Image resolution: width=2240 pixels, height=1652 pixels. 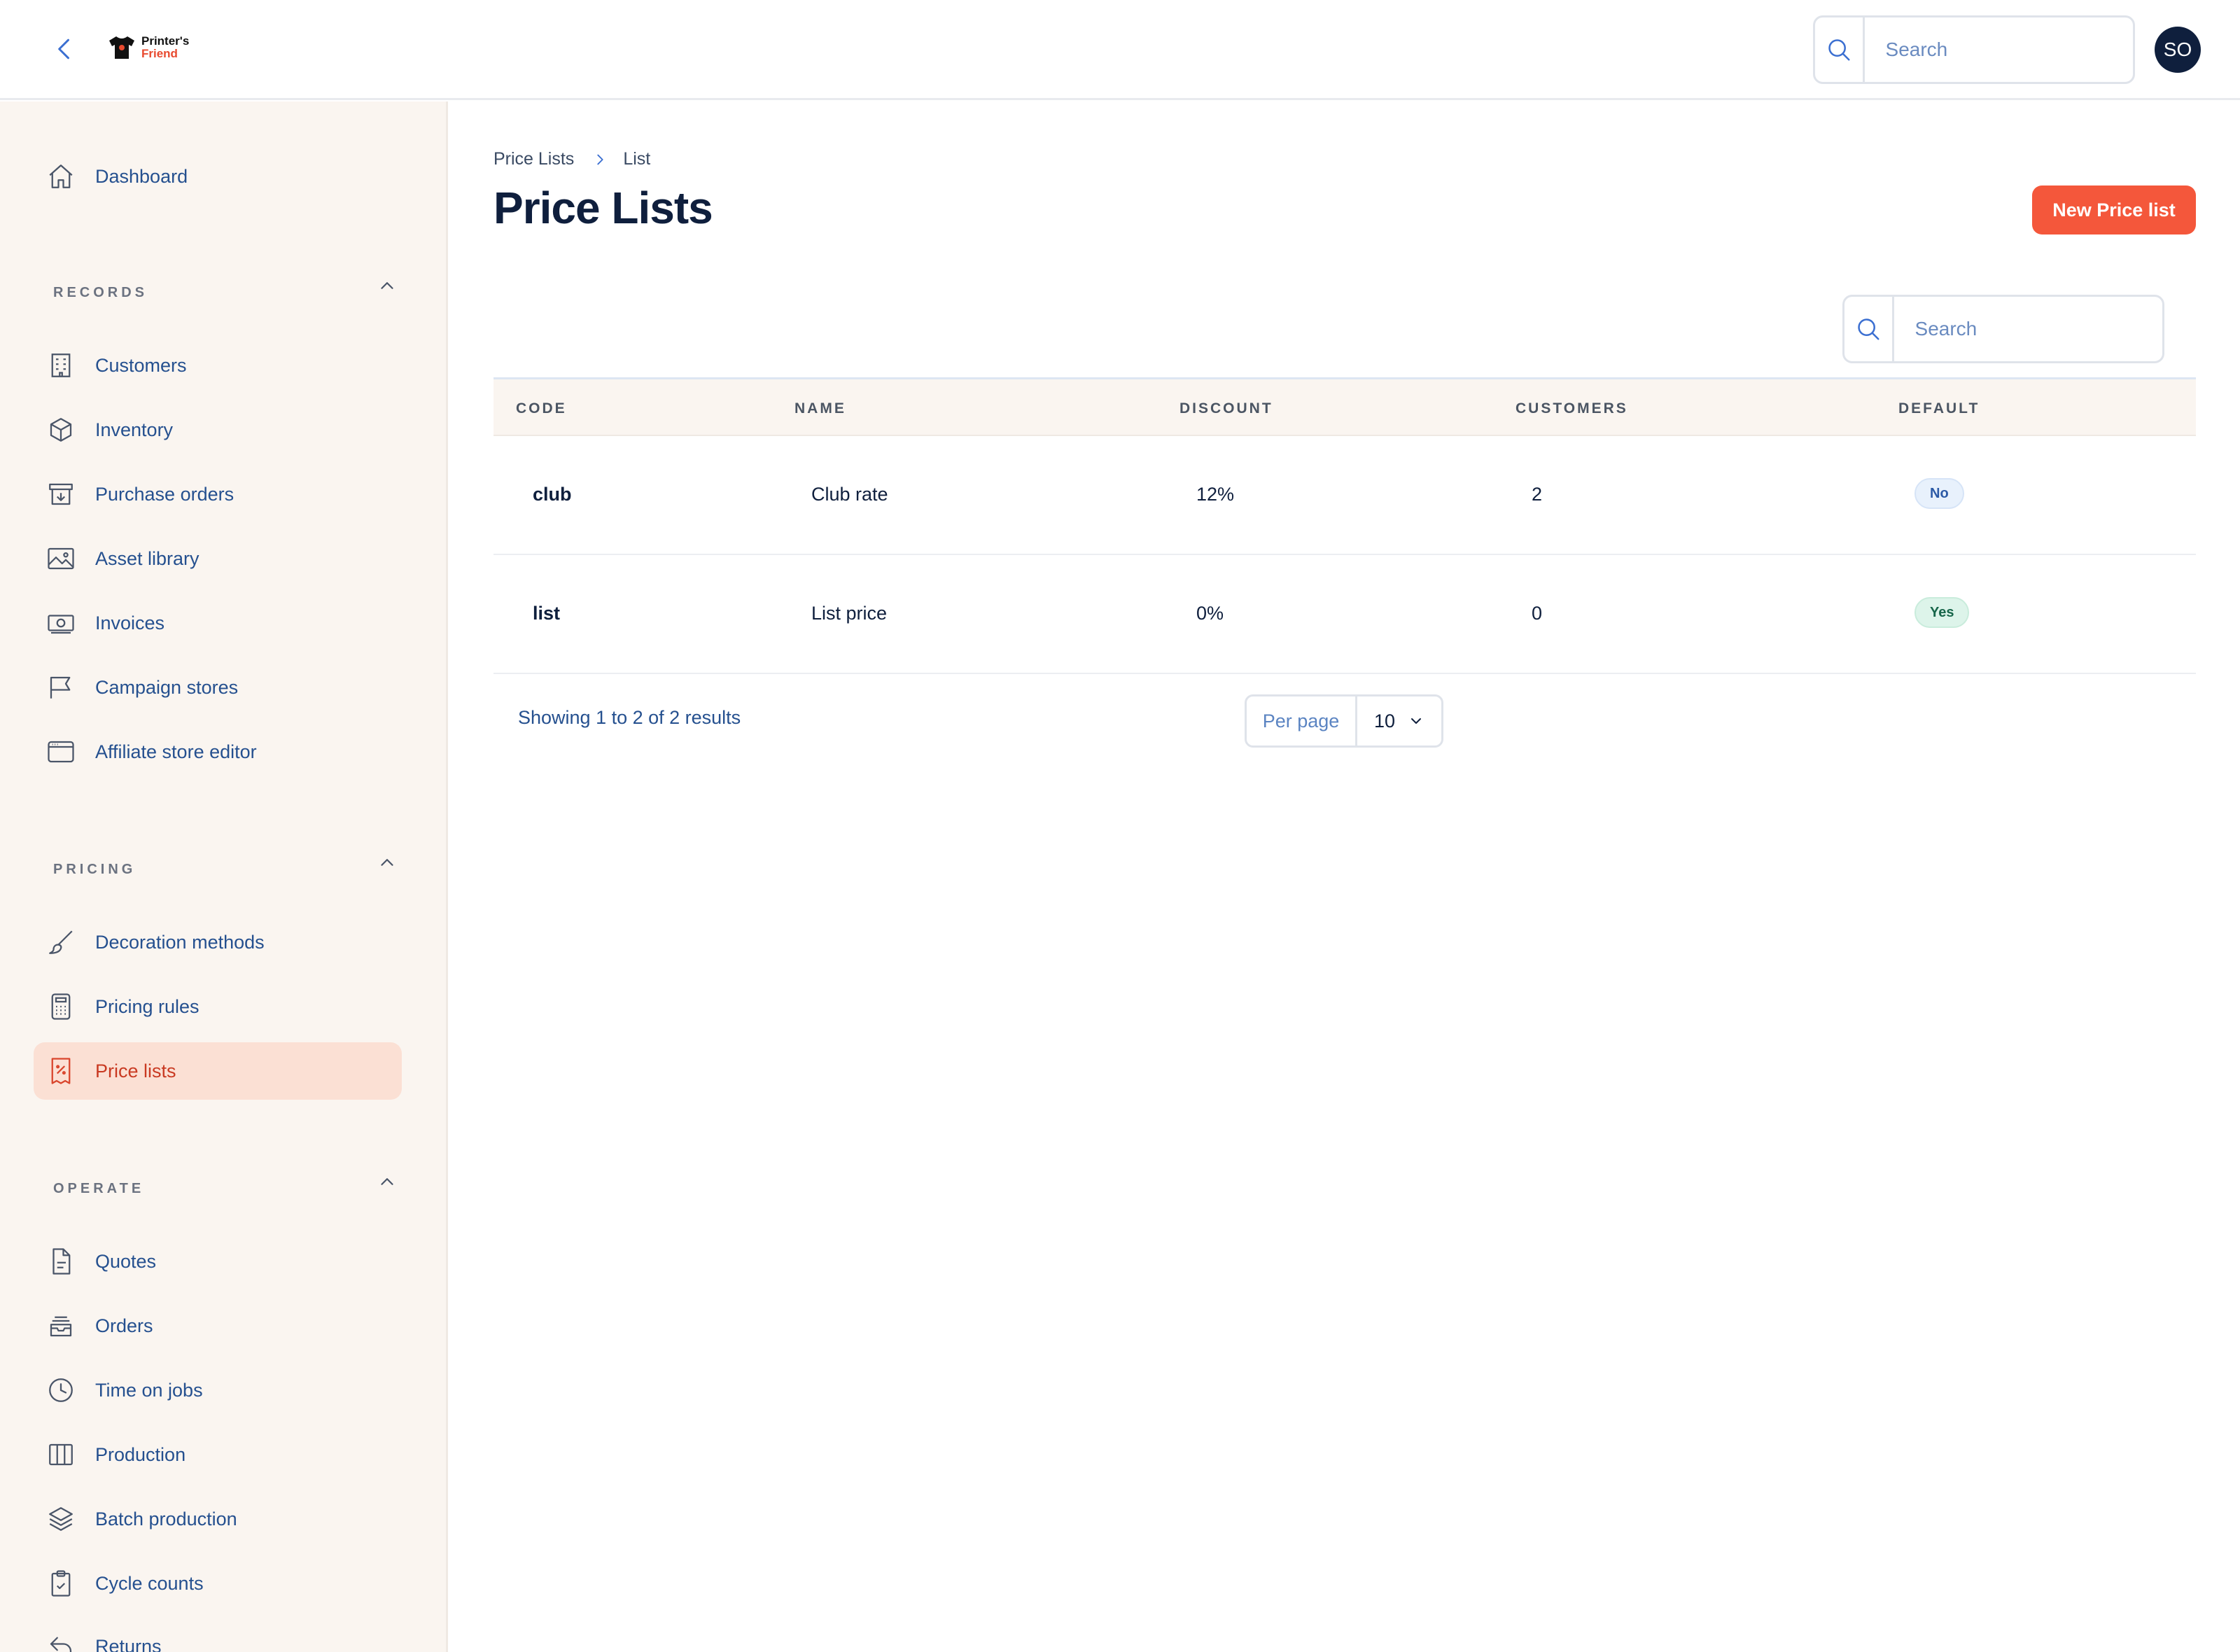 I want to click on column-header-code: CODE, so click(x=541, y=408).